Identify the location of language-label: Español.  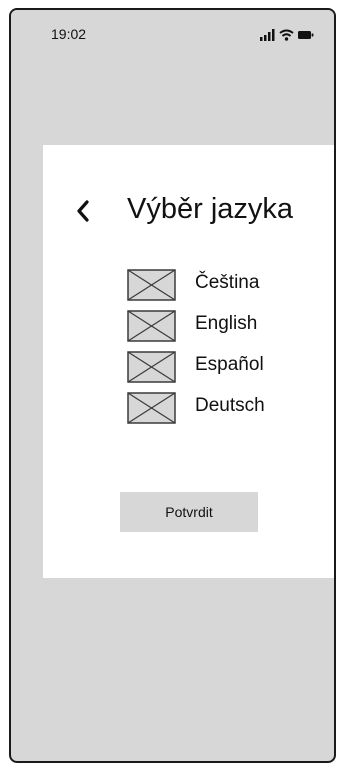
(229, 364).